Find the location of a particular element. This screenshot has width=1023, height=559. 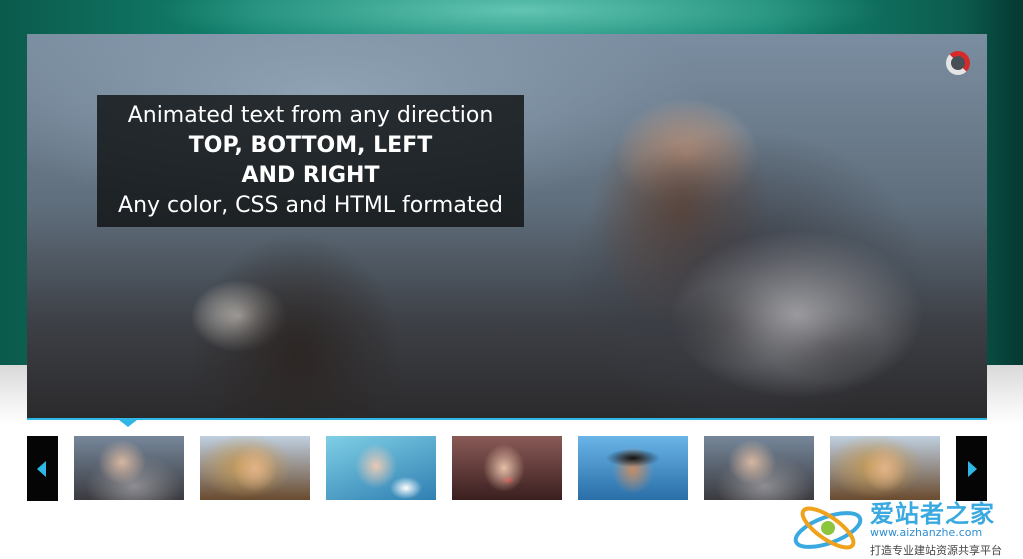

caption-line-3: AND RIGHT is located at coordinates (310, 175).